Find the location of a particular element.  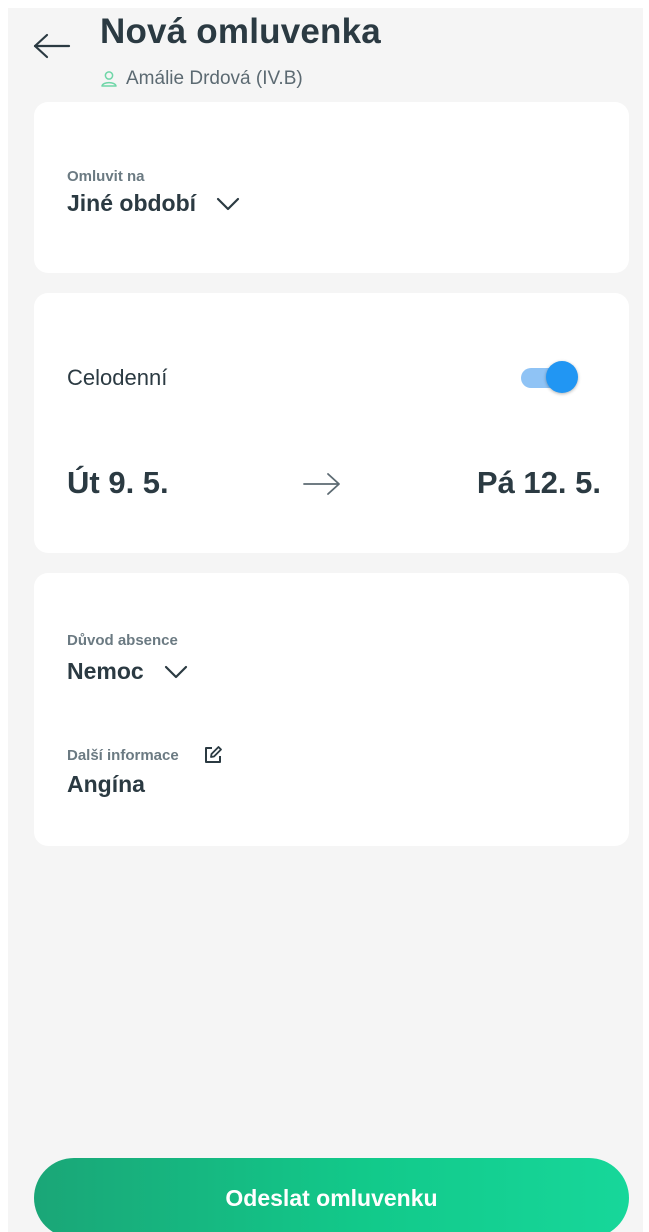

page-title: Nová omluvenka is located at coordinates (240, 31).